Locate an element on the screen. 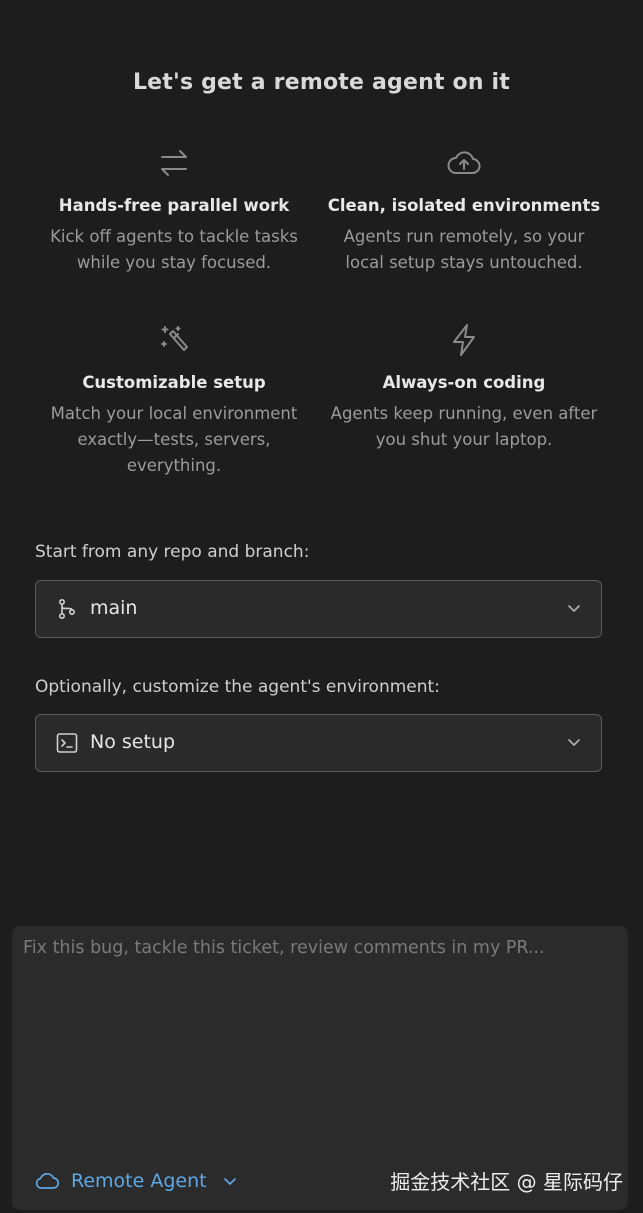  feature-title: Customizable setup is located at coordinates (174, 382).